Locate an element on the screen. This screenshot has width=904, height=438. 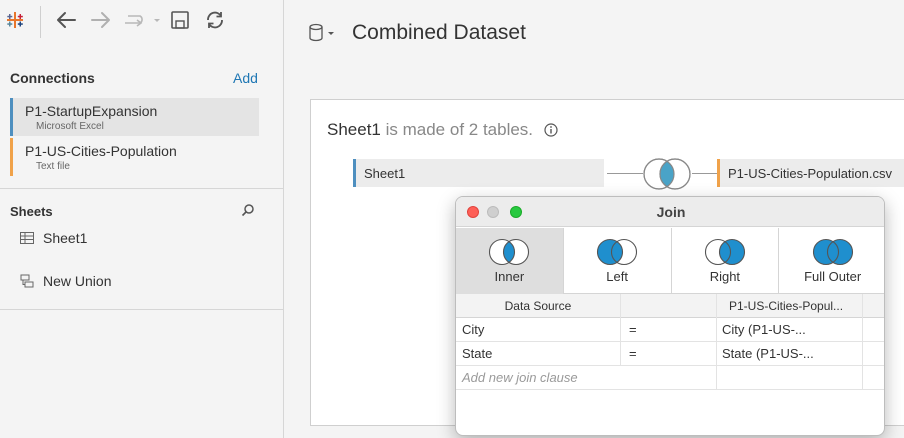
join-type-label: Full Outer is located at coordinates (833, 276).